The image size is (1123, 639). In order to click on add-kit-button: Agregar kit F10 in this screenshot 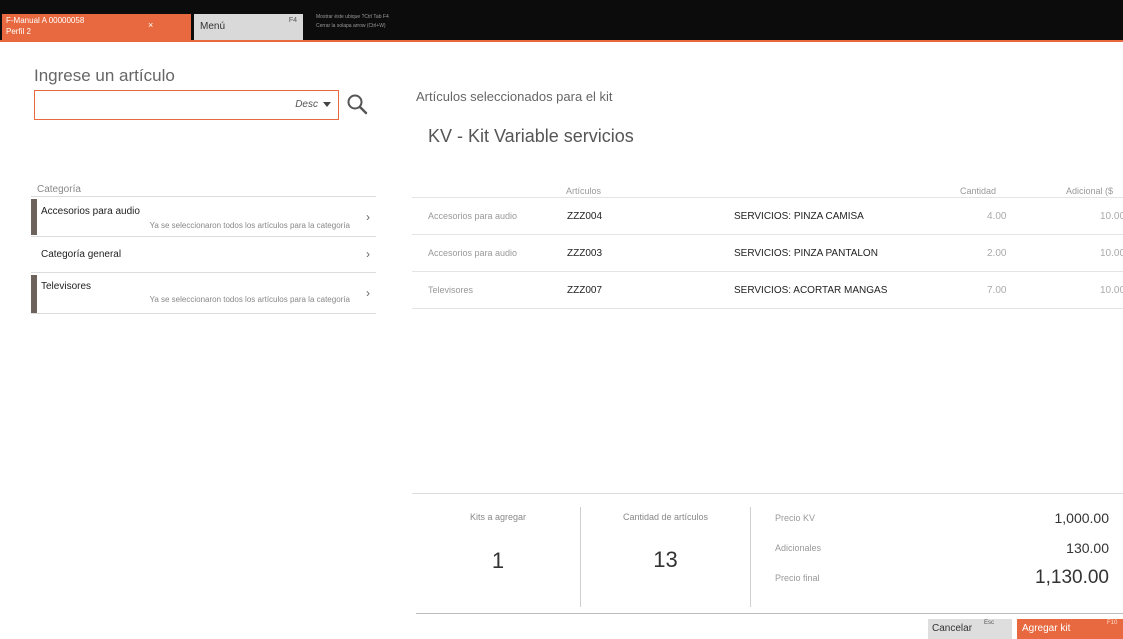, I will do `click(1070, 629)`.